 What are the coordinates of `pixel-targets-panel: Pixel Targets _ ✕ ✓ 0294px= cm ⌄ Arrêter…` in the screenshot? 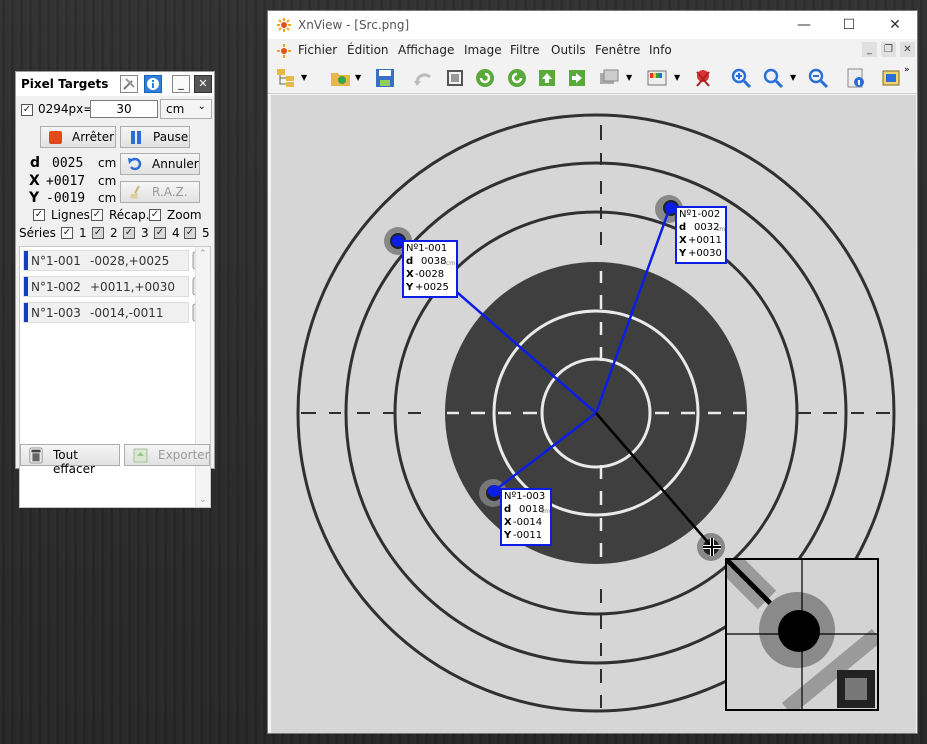 It's located at (115, 289).